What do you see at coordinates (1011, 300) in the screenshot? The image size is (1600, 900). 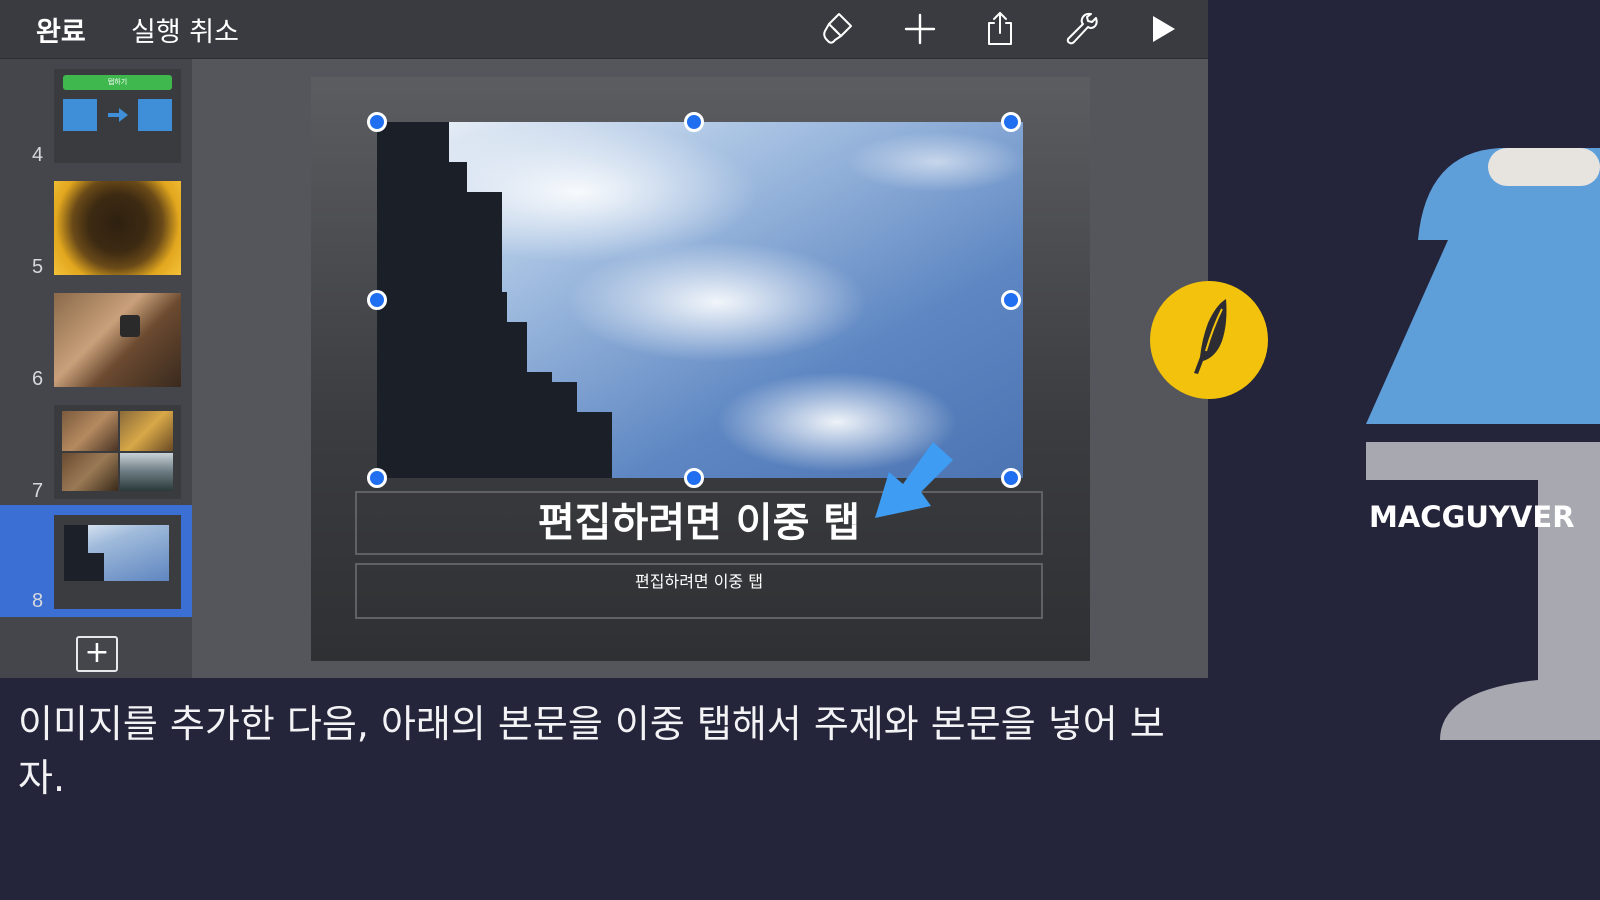 I see `resize-handle-right` at bounding box center [1011, 300].